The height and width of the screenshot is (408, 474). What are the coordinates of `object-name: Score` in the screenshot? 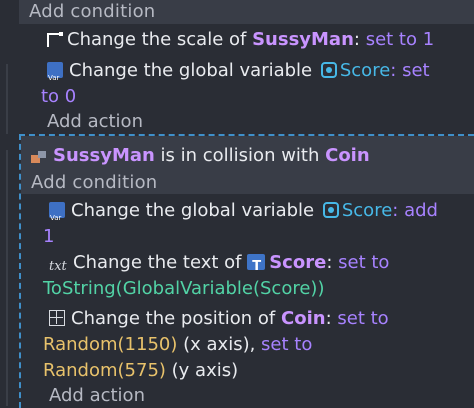 It's located at (297, 262).